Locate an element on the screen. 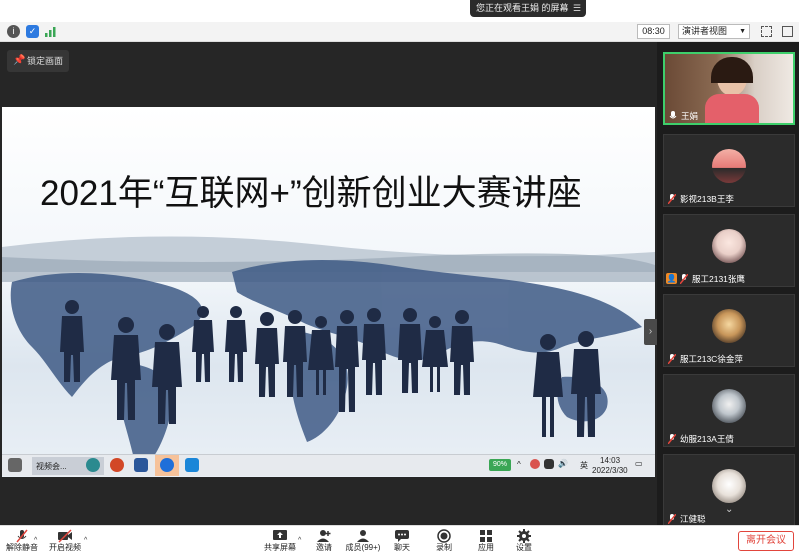 This screenshot has height=552, width=799. record-icon is located at coordinates (444, 536).